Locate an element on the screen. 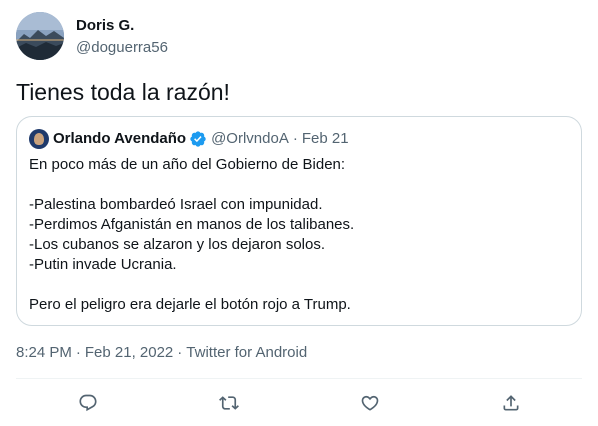 The width and height of the screenshot is (598, 426). share-button is located at coordinates (511, 403).